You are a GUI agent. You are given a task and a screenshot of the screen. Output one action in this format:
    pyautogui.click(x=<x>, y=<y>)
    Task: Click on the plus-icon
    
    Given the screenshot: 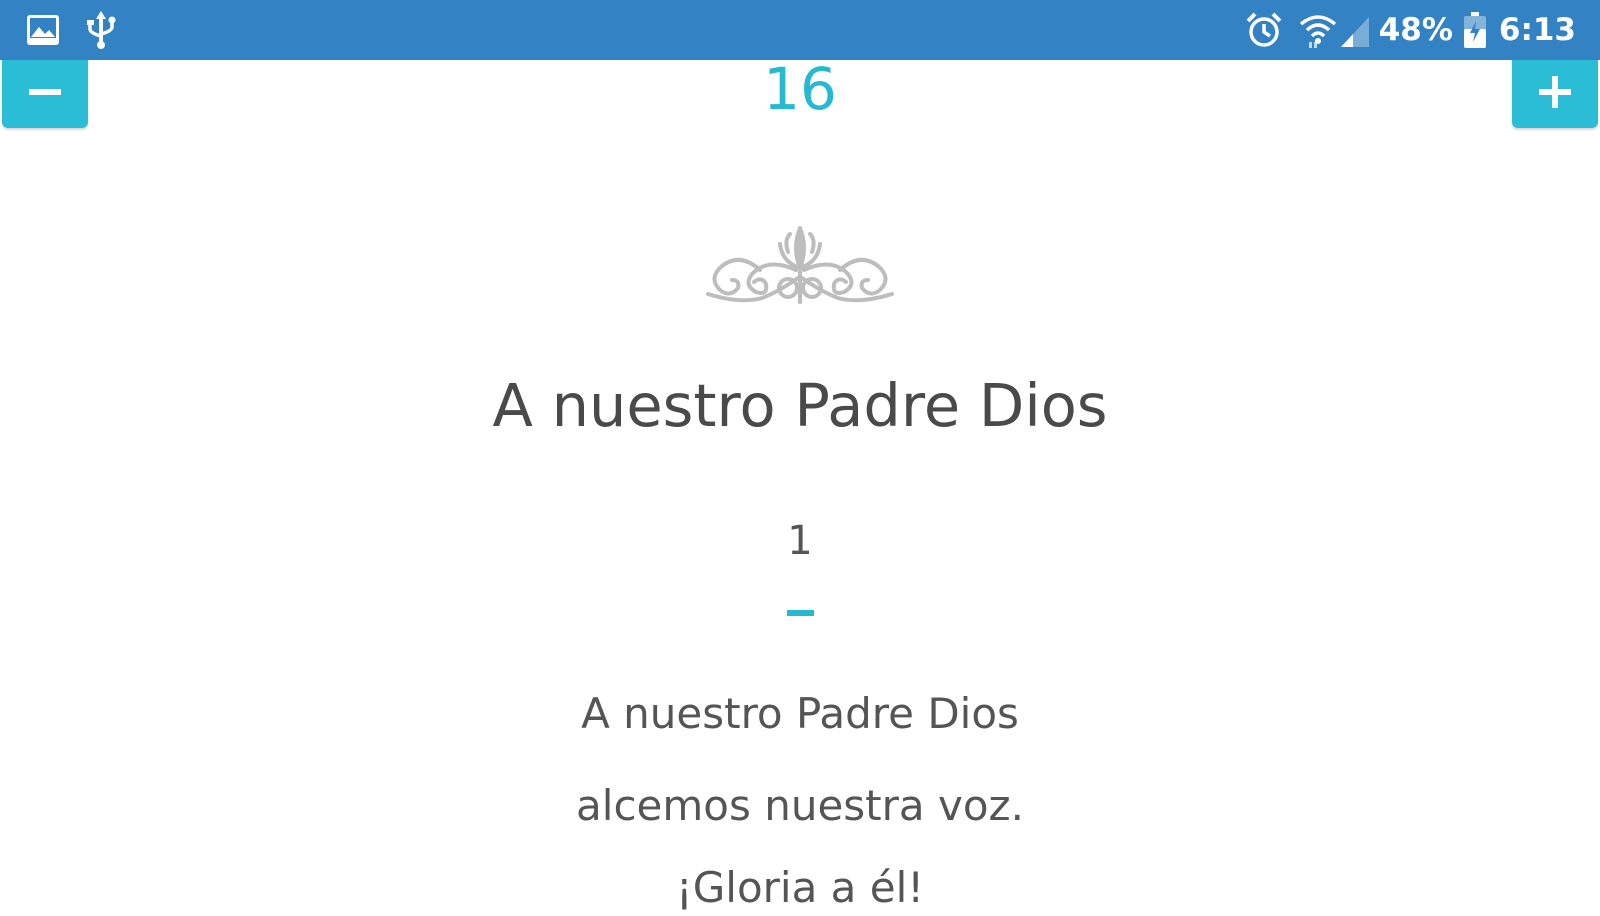 What is the action you would take?
    pyautogui.click(x=1555, y=94)
    